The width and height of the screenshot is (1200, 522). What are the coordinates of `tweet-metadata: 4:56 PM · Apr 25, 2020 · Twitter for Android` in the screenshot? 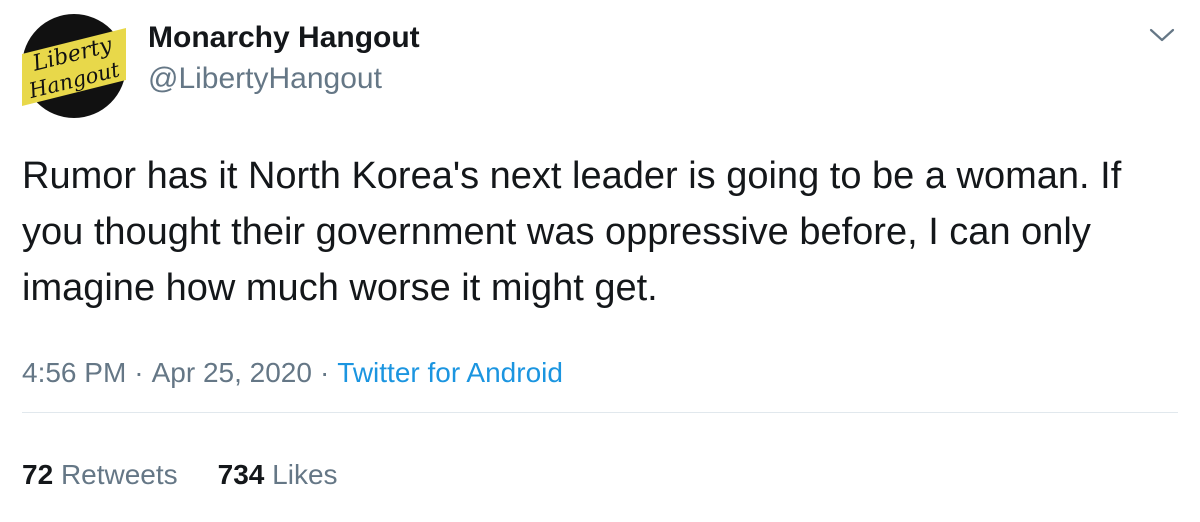 It's located at (292, 373).